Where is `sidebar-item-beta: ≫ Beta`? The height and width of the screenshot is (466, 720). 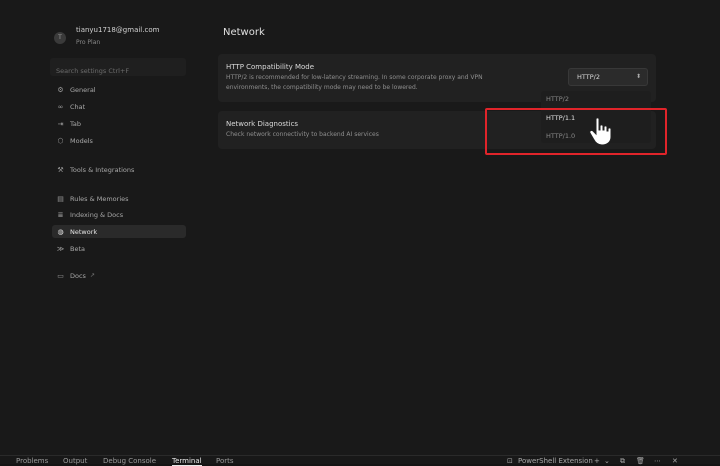
sidebar-item-beta: ≫ Beta is located at coordinates (119, 248).